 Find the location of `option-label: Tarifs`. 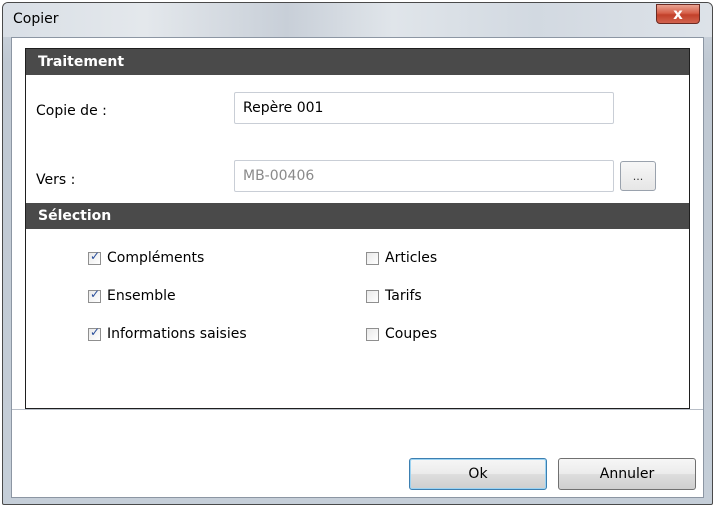

option-label: Tarifs is located at coordinates (403, 296).